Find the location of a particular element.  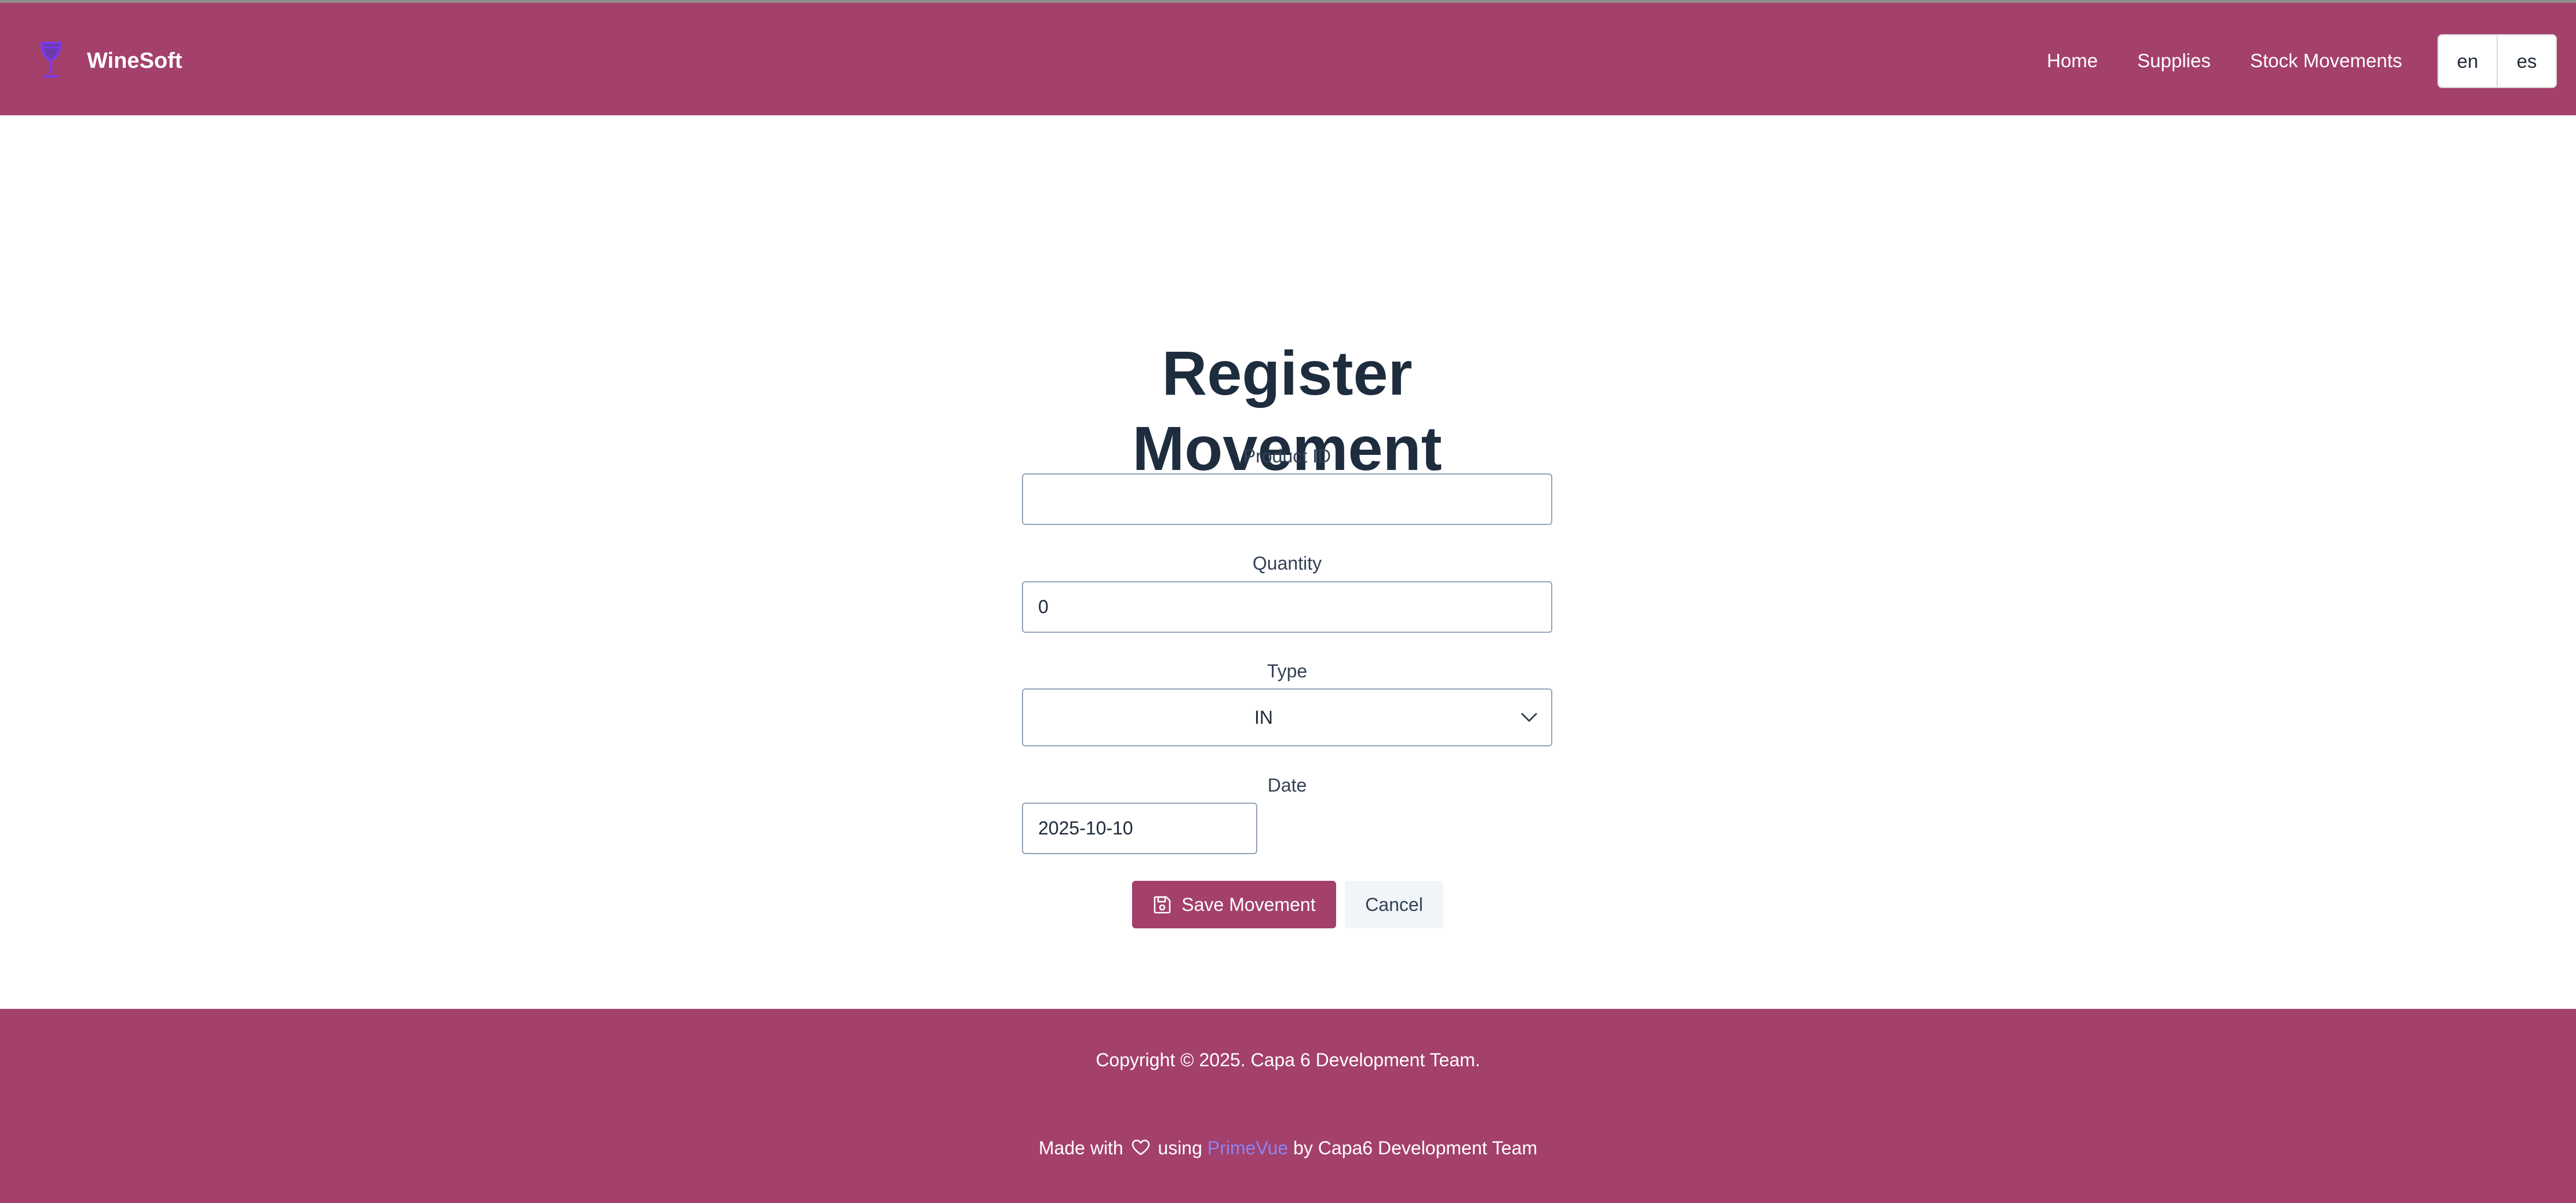

save-movement-button: Save Movement is located at coordinates (1234, 904).